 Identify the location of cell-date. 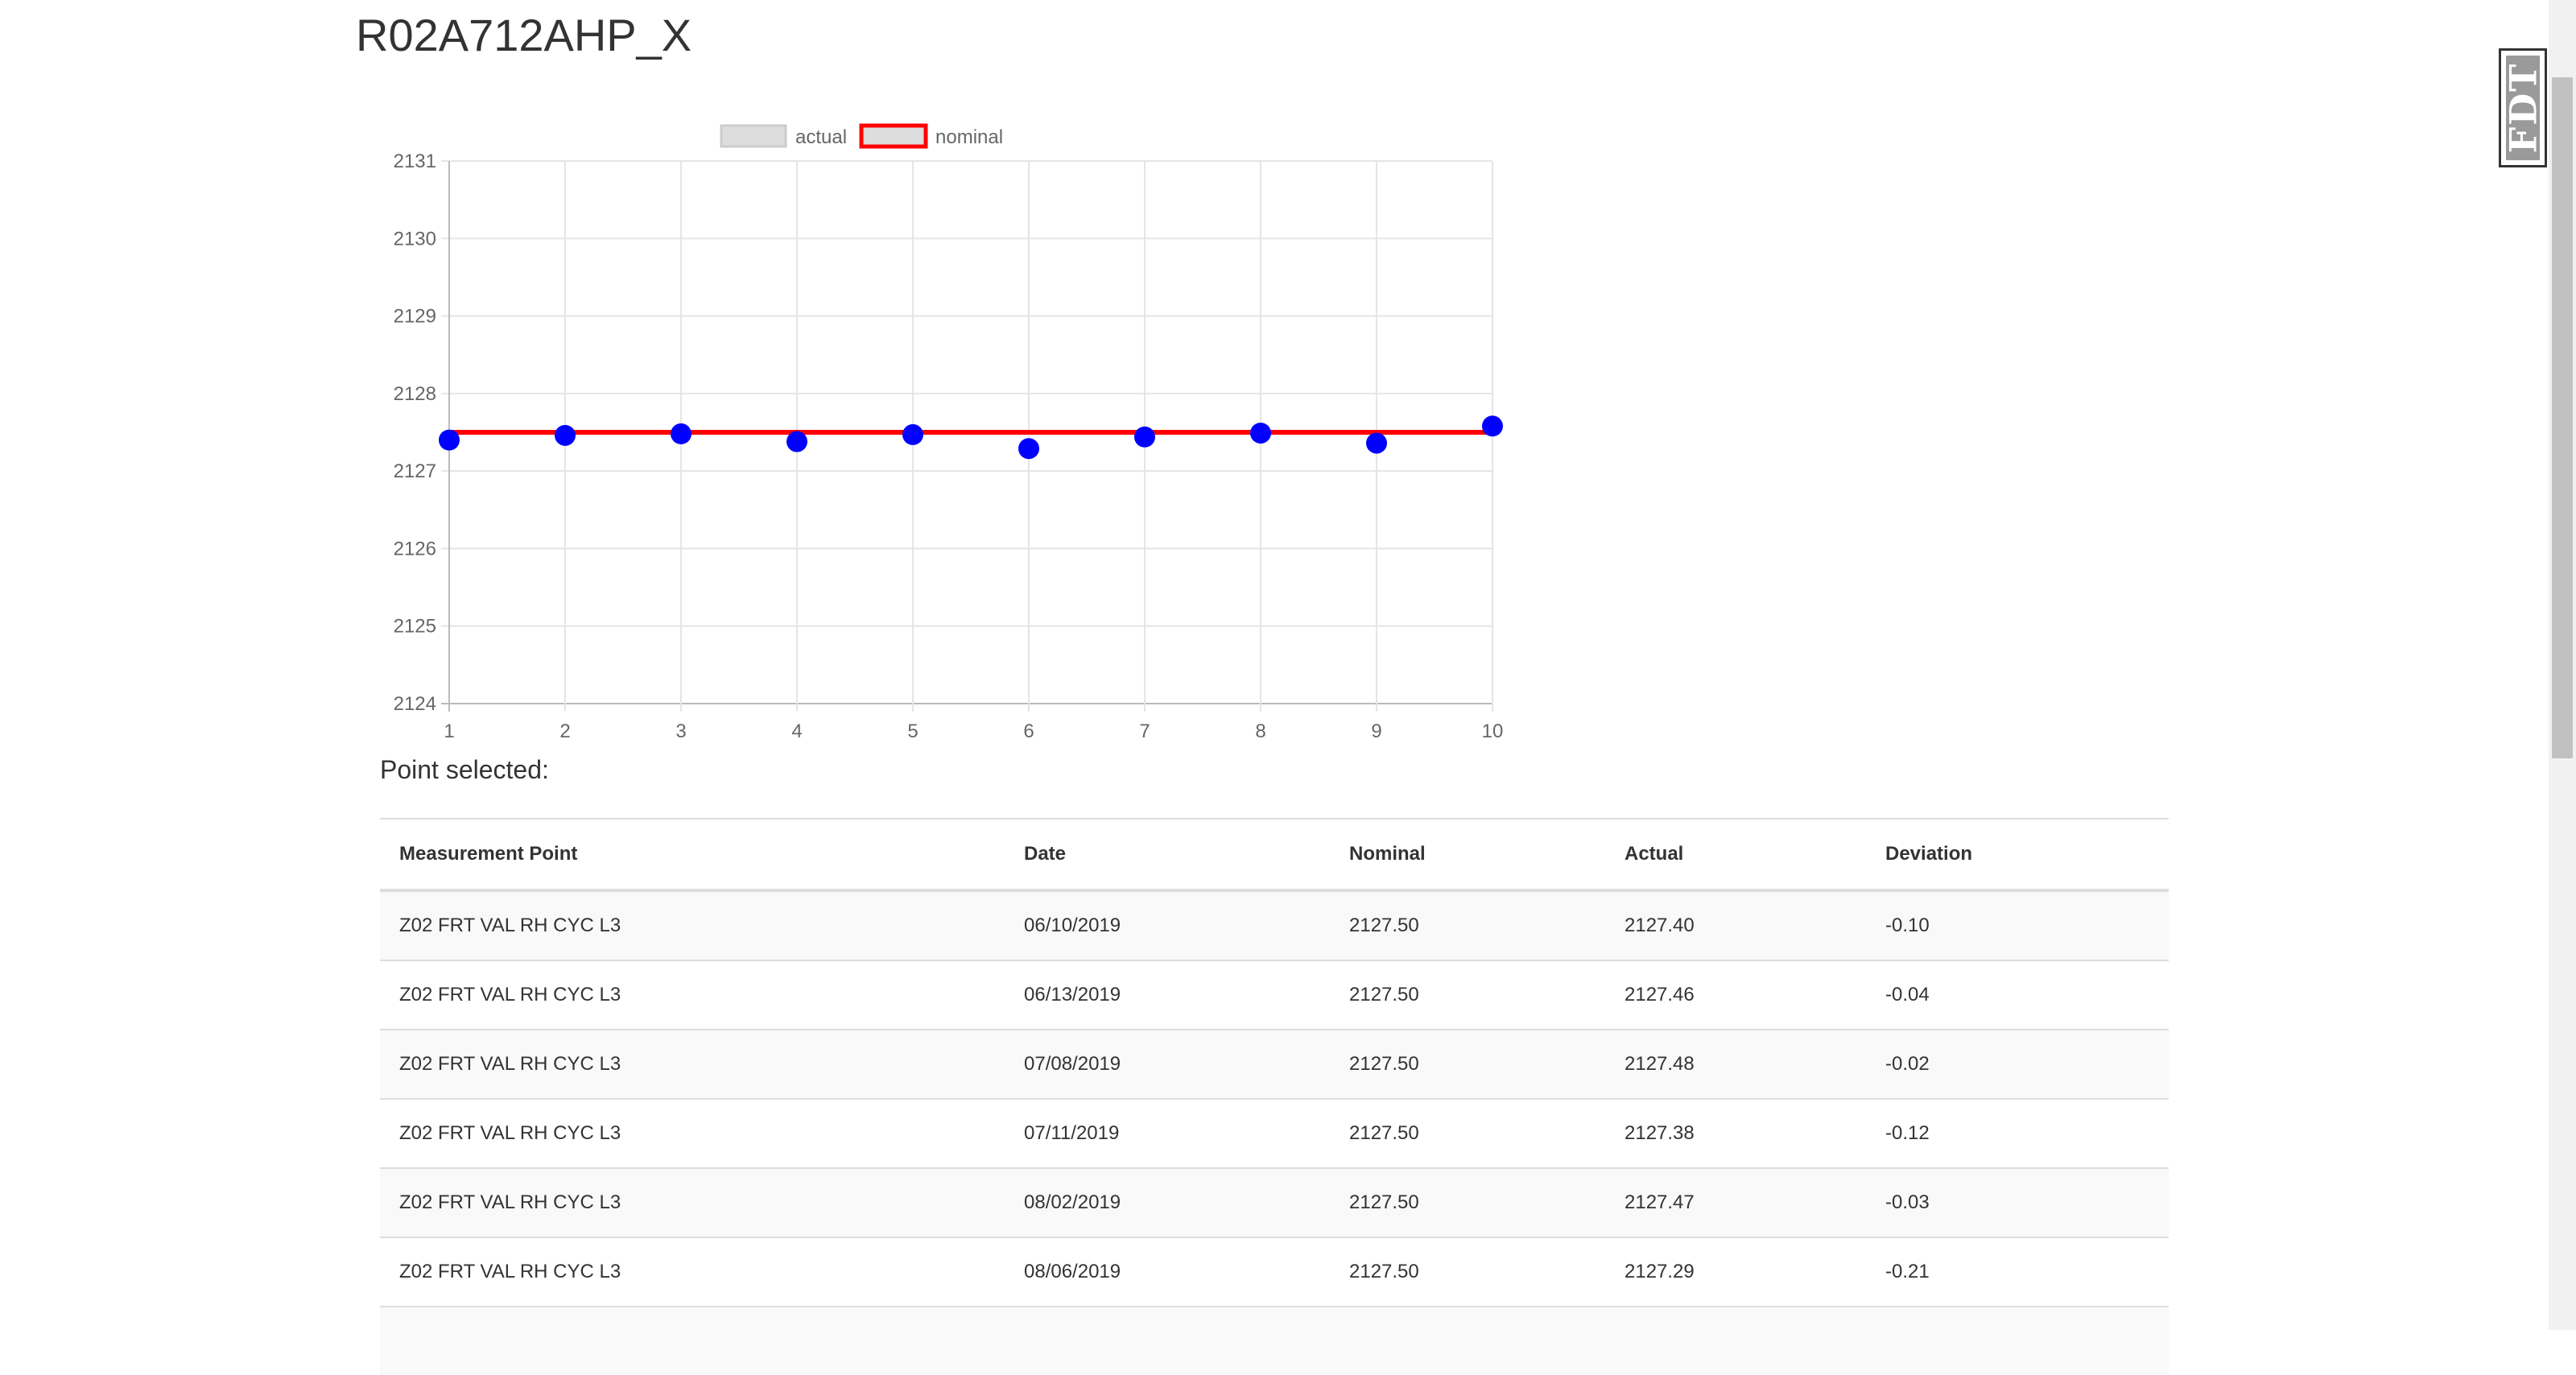
(1167, 1340).